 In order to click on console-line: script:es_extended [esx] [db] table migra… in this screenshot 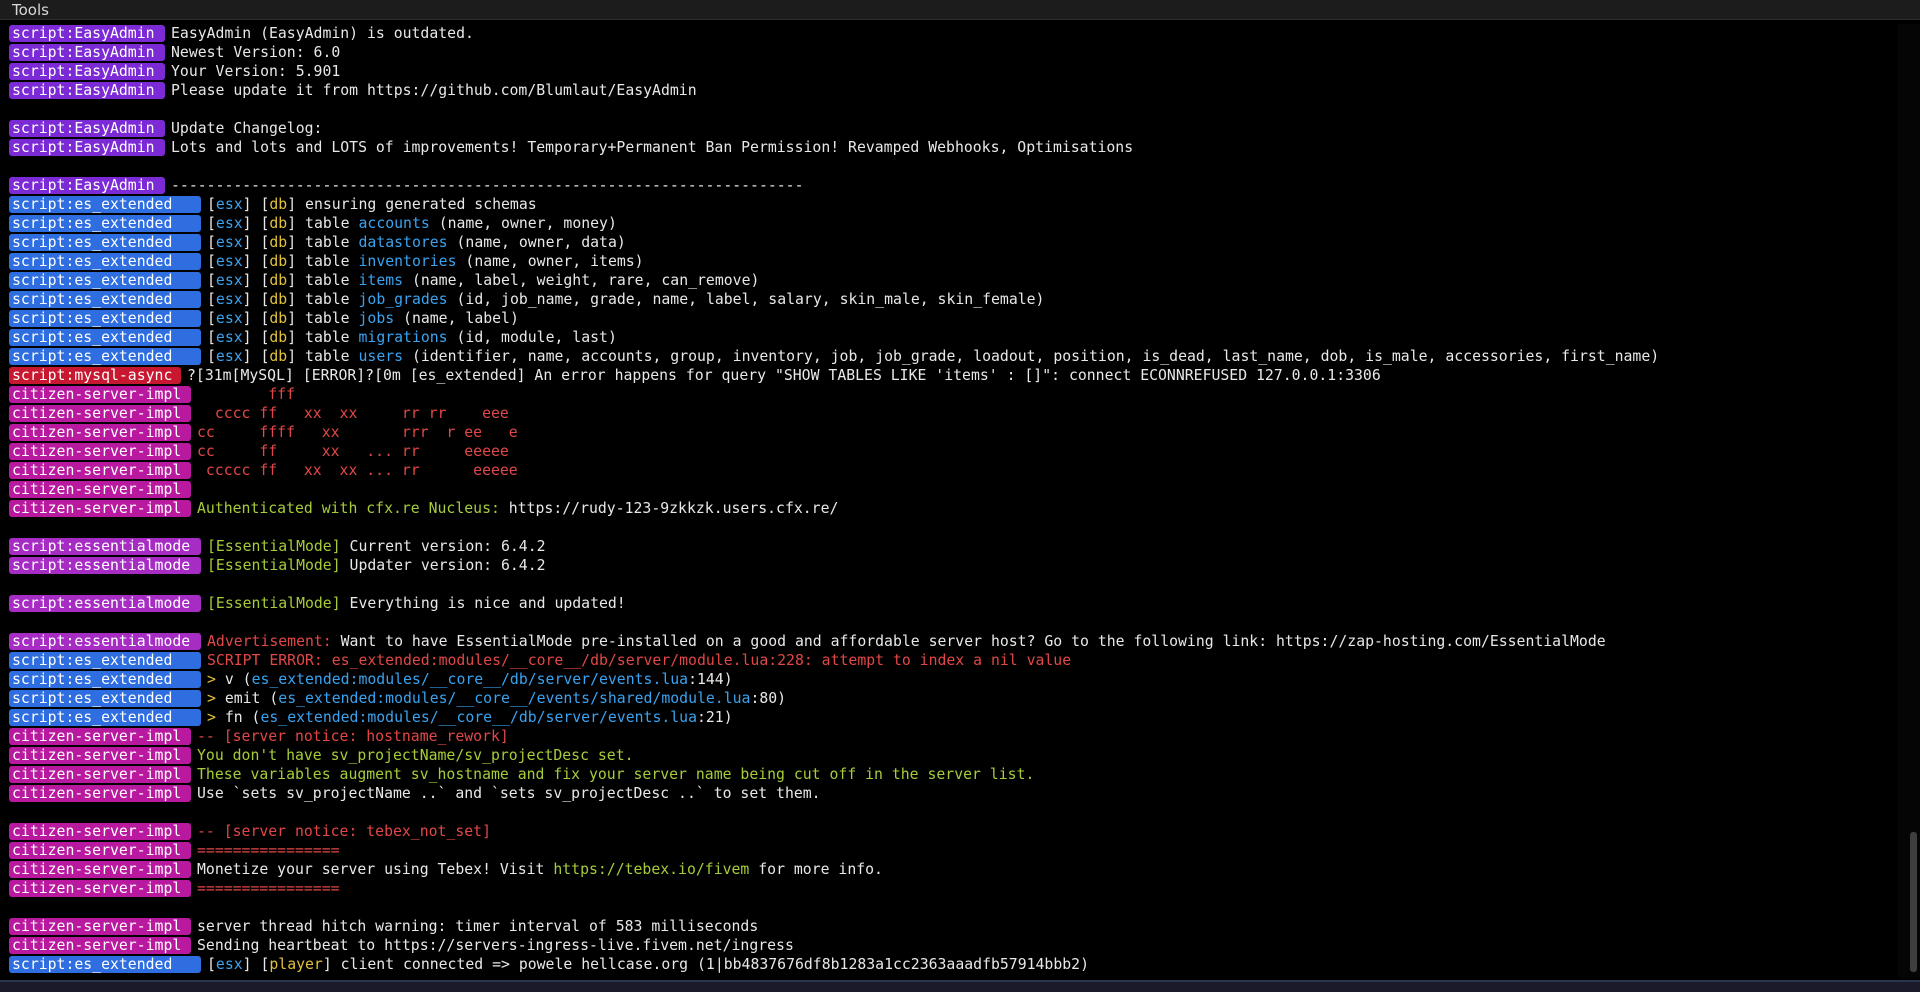, I will do `click(949, 337)`.